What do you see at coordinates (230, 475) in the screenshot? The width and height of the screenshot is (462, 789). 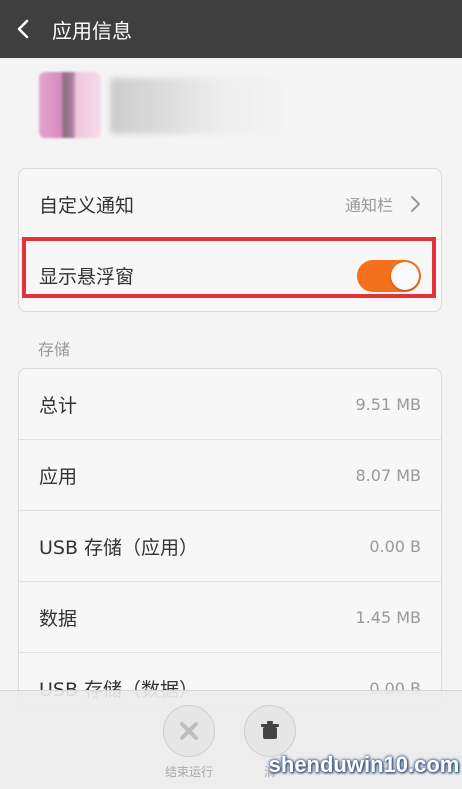 I see `storage-row-app: 应用 8.07 MB` at bounding box center [230, 475].